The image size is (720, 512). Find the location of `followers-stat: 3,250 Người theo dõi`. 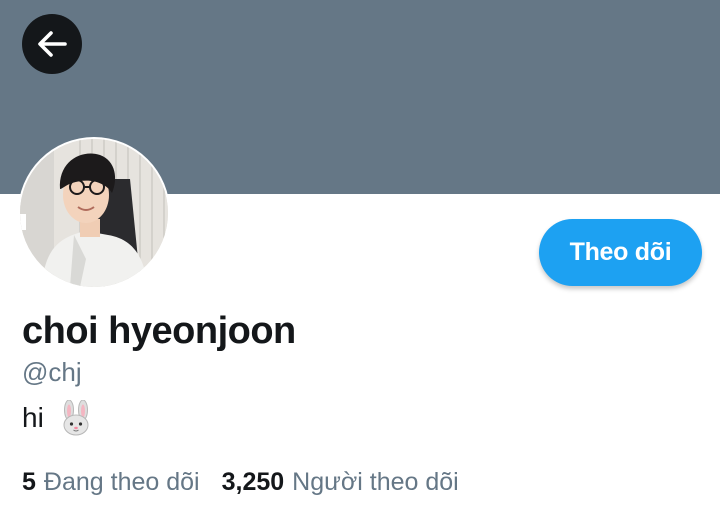

followers-stat: 3,250 Người theo dõi is located at coordinates (340, 482).